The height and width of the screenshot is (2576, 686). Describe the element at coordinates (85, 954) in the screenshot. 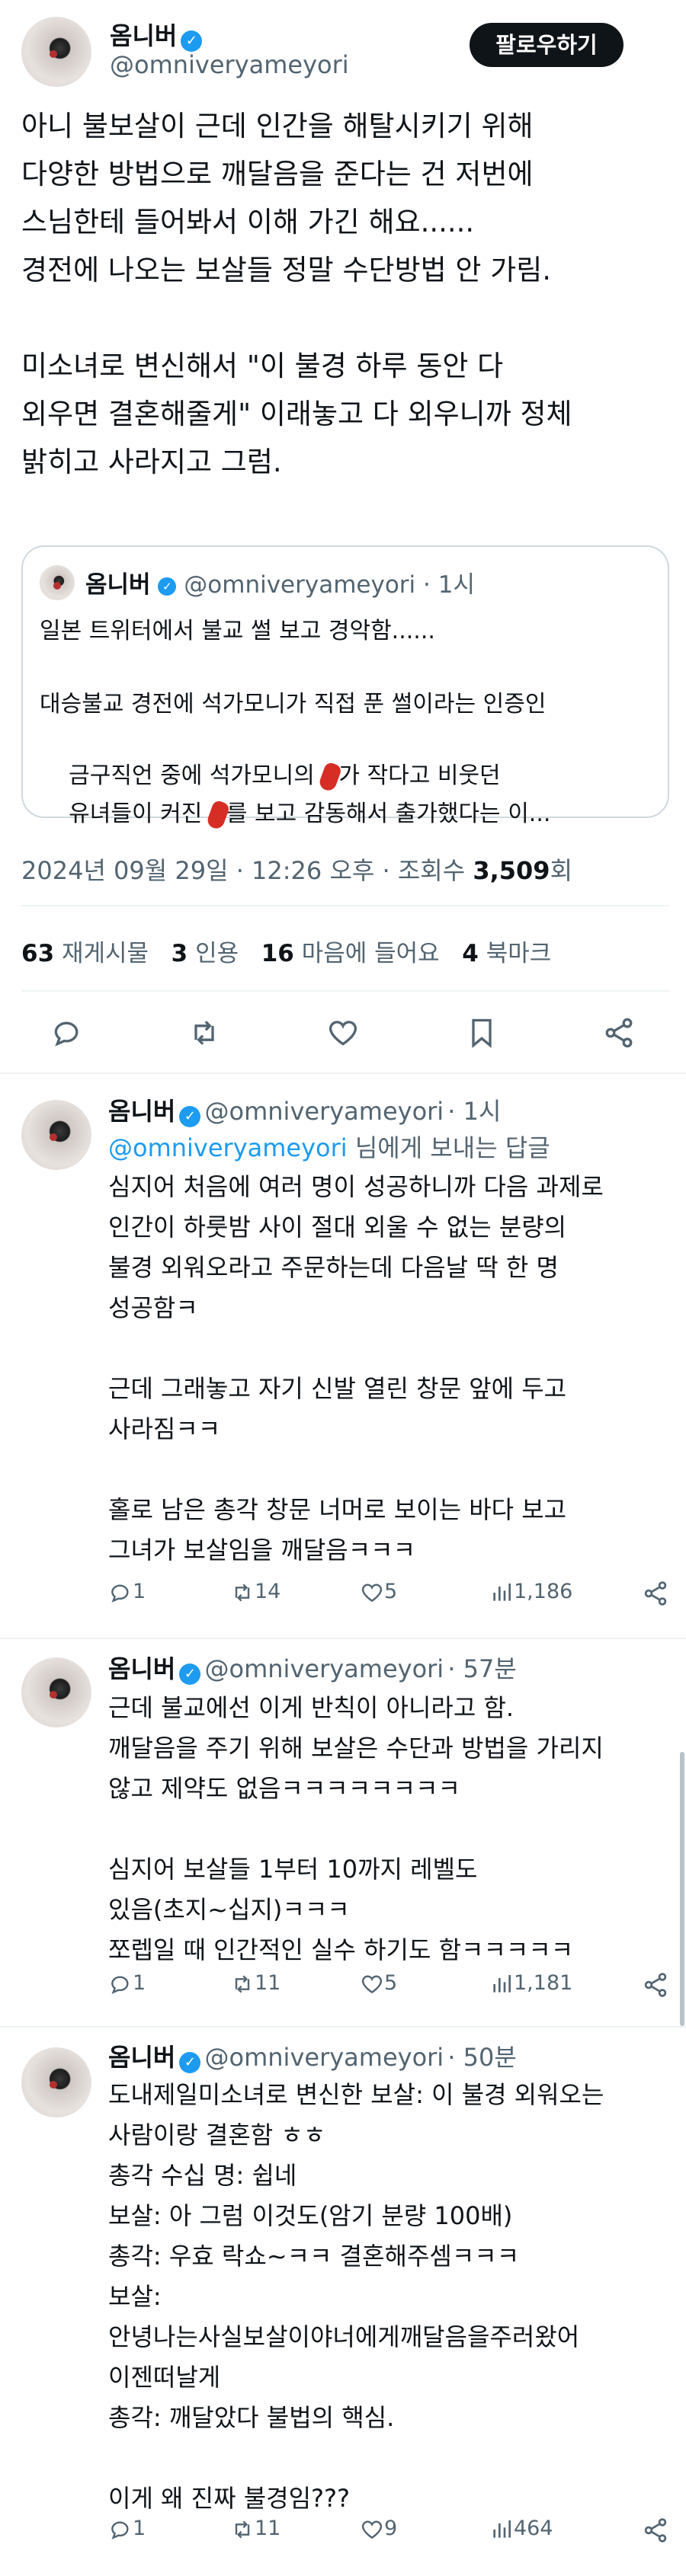

I see `retweets-stat: 63 재게시물` at that location.